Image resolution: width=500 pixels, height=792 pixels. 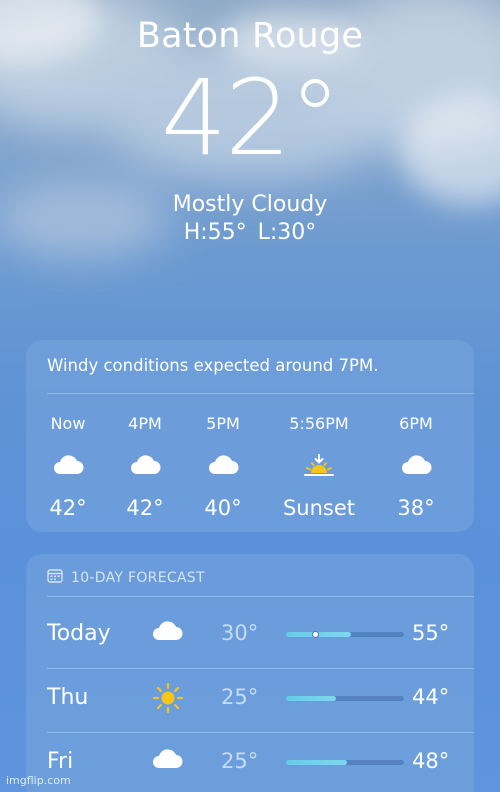 What do you see at coordinates (319, 468) in the screenshot?
I see `sunset-icon` at bounding box center [319, 468].